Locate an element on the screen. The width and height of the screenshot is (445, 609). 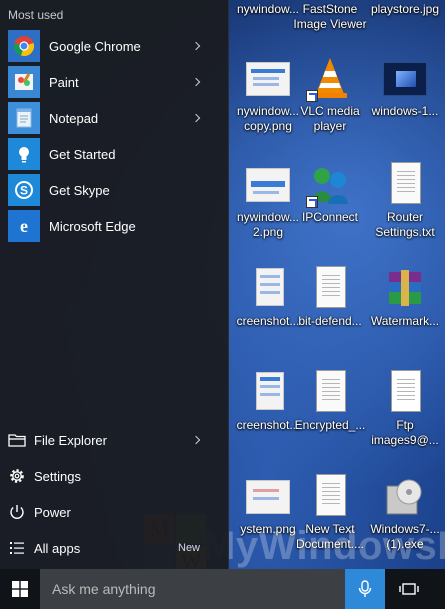
desktop-icon-label: IPConnect is located at coordinates (330, 217).